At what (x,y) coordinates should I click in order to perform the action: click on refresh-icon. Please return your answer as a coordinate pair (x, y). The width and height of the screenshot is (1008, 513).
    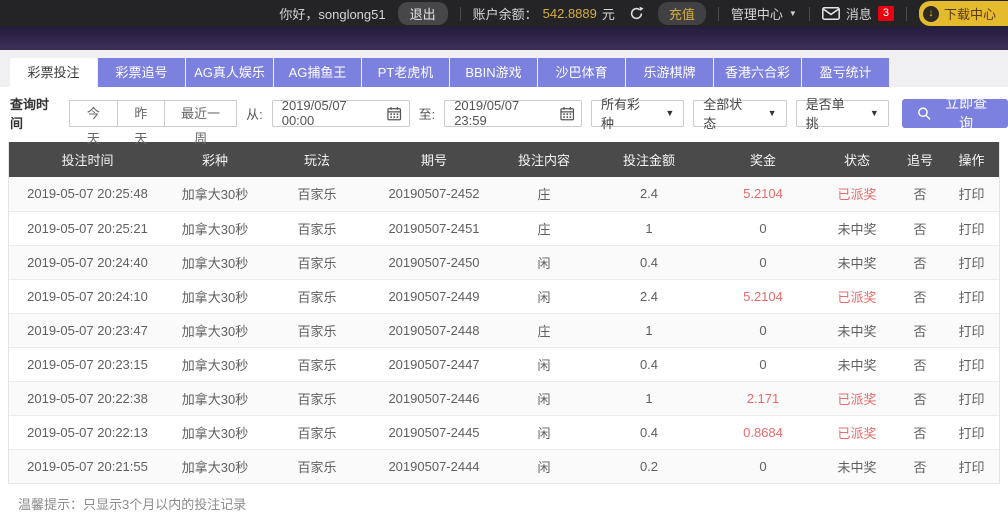
    Looking at the image, I should click on (637, 13).